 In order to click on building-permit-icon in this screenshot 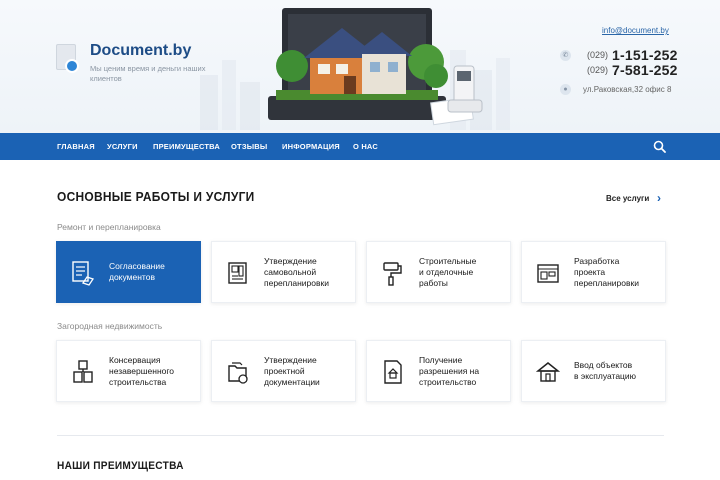, I will do `click(393, 372)`.